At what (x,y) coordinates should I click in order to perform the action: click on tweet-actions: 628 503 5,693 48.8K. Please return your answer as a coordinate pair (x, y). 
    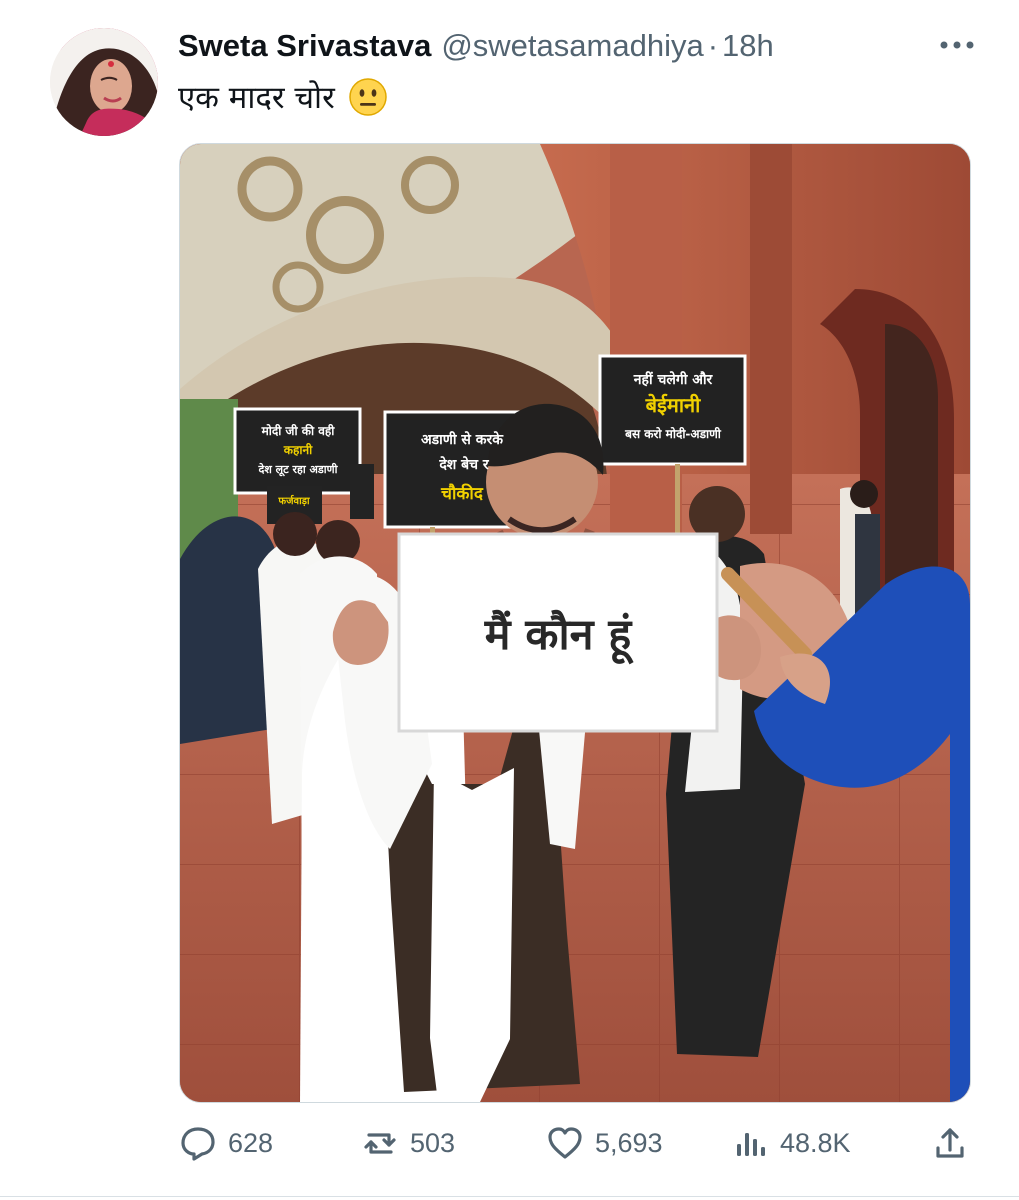
    Looking at the image, I should click on (578, 1143).